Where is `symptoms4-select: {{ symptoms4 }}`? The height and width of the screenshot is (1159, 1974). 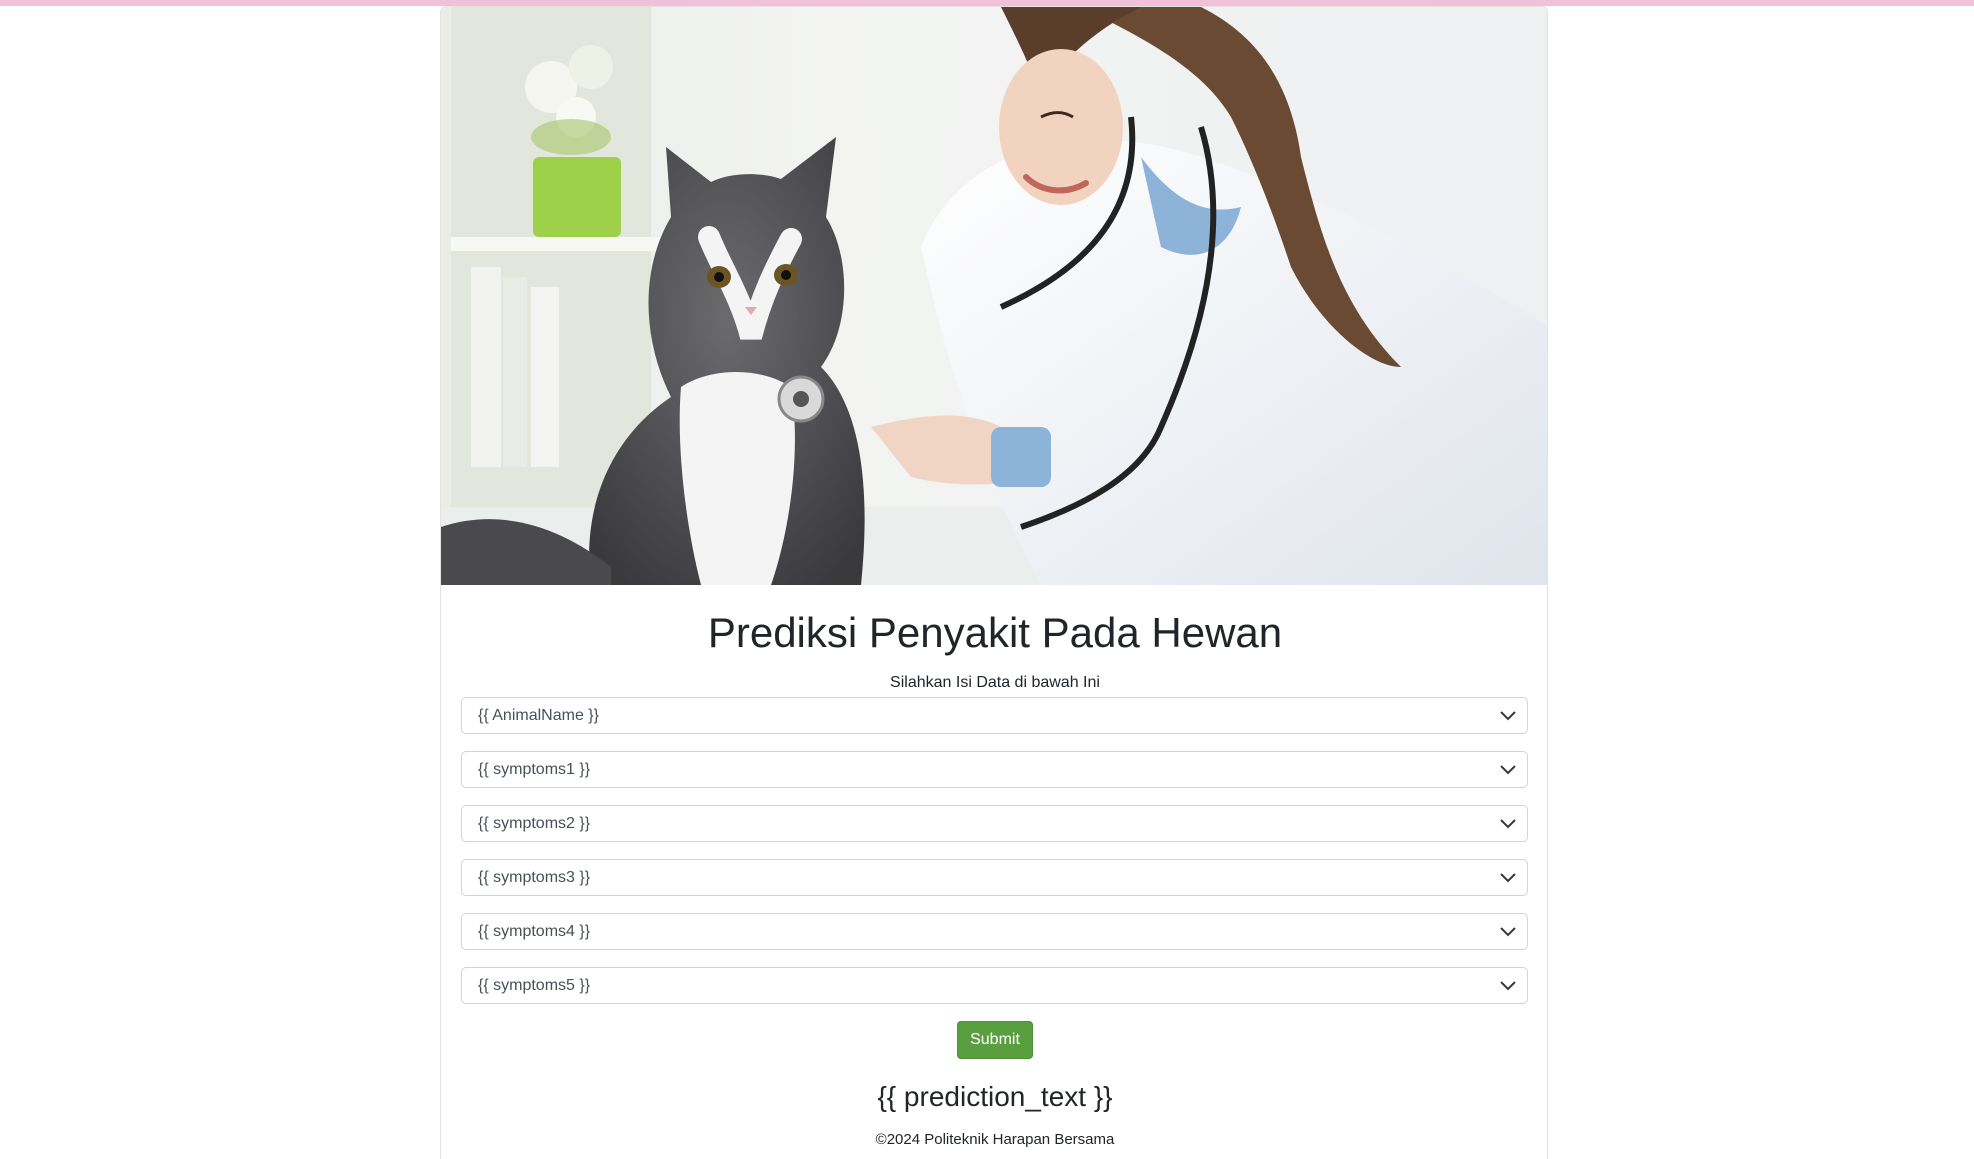 symptoms4-select: {{ symptoms4 }} is located at coordinates (994, 931).